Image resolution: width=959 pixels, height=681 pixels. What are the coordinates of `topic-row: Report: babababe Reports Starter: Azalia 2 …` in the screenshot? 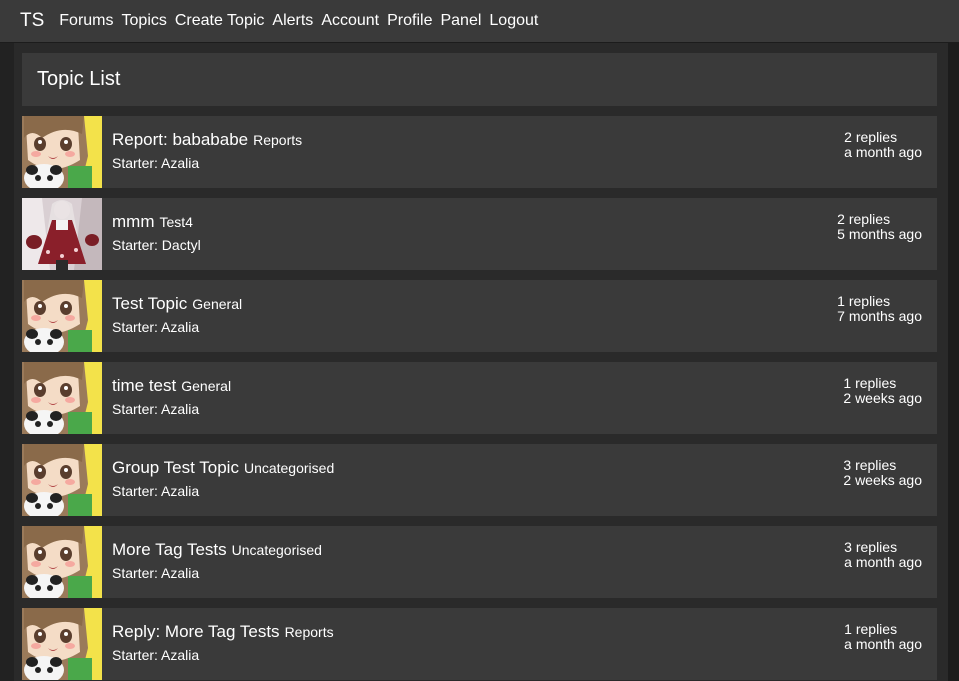 It's located at (479, 152).